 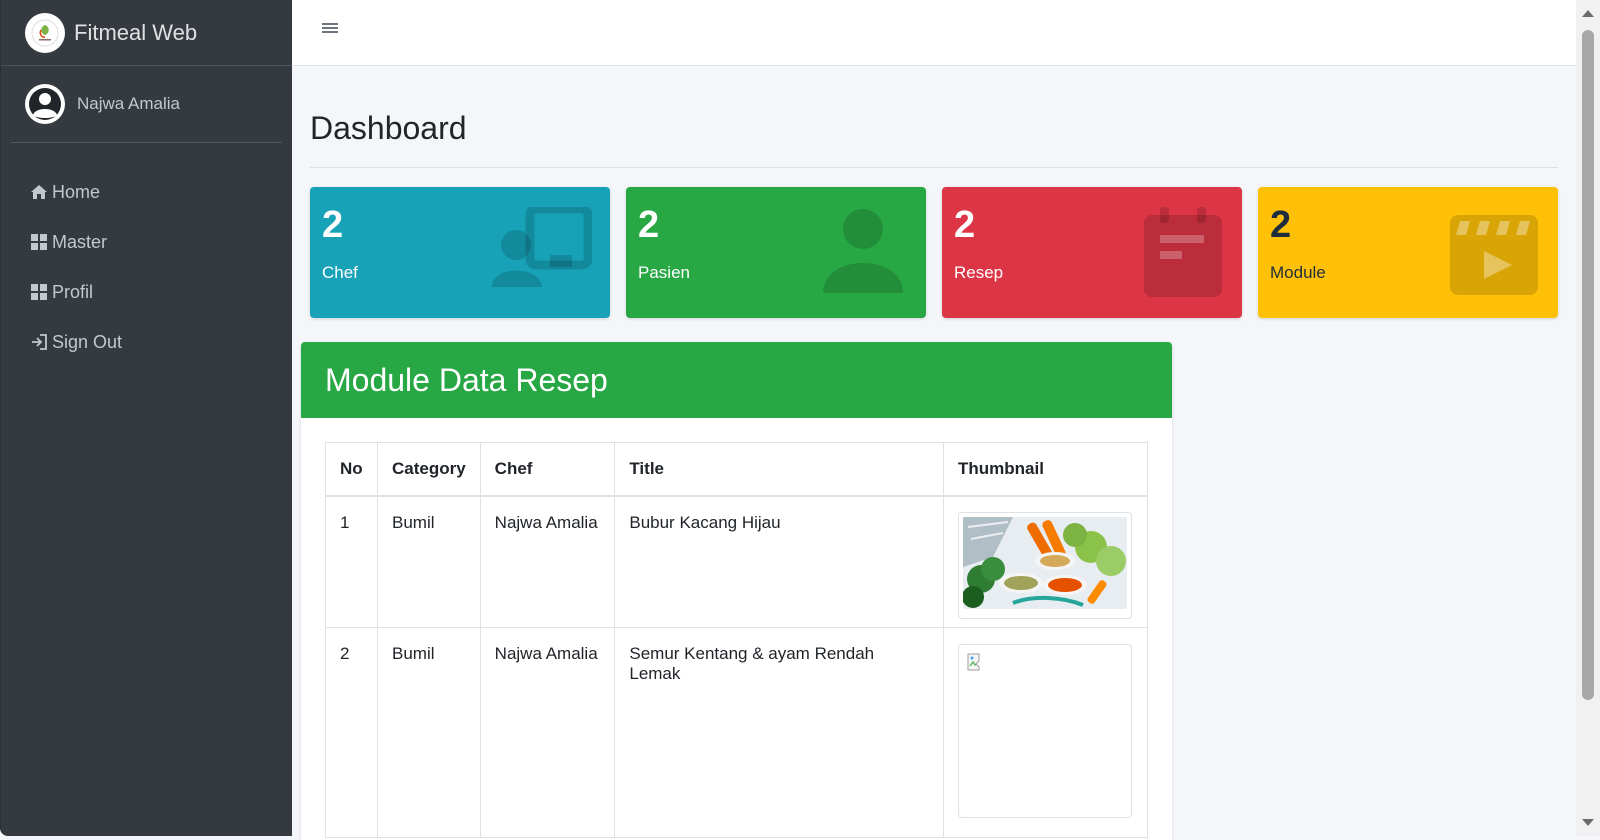 What do you see at coordinates (1092, 252) in the screenshot?
I see `stat-box-resep: 2 Resep` at bounding box center [1092, 252].